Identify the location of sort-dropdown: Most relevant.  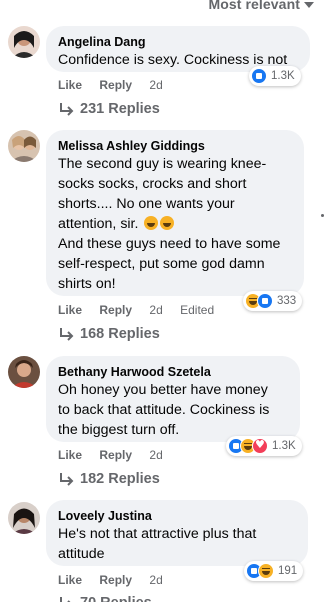
(261, 6).